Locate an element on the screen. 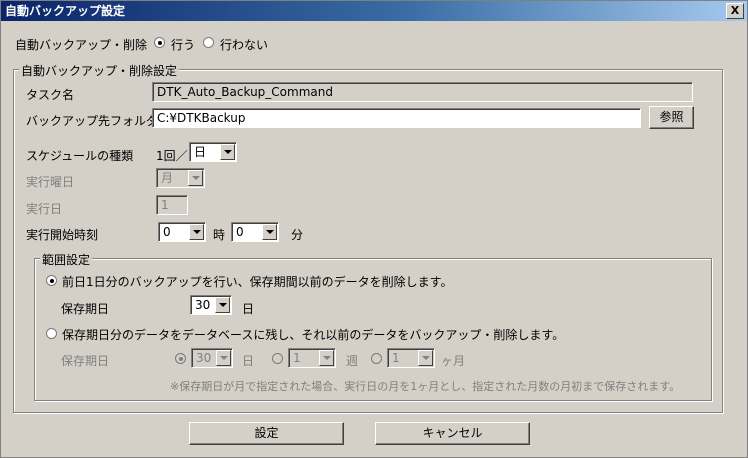 The width and height of the screenshot is (748, 458). backup-folder-input: C:¥DTKBackup is located at coordinates (396, 118).